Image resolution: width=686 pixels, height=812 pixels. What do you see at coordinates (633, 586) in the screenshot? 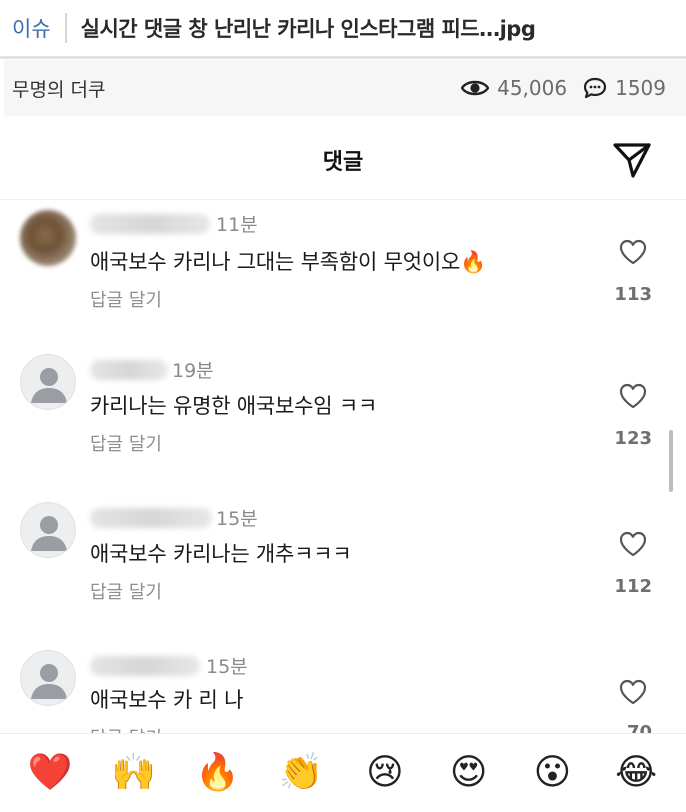
I see `like-count: 112` at bounding box center [633, 586].